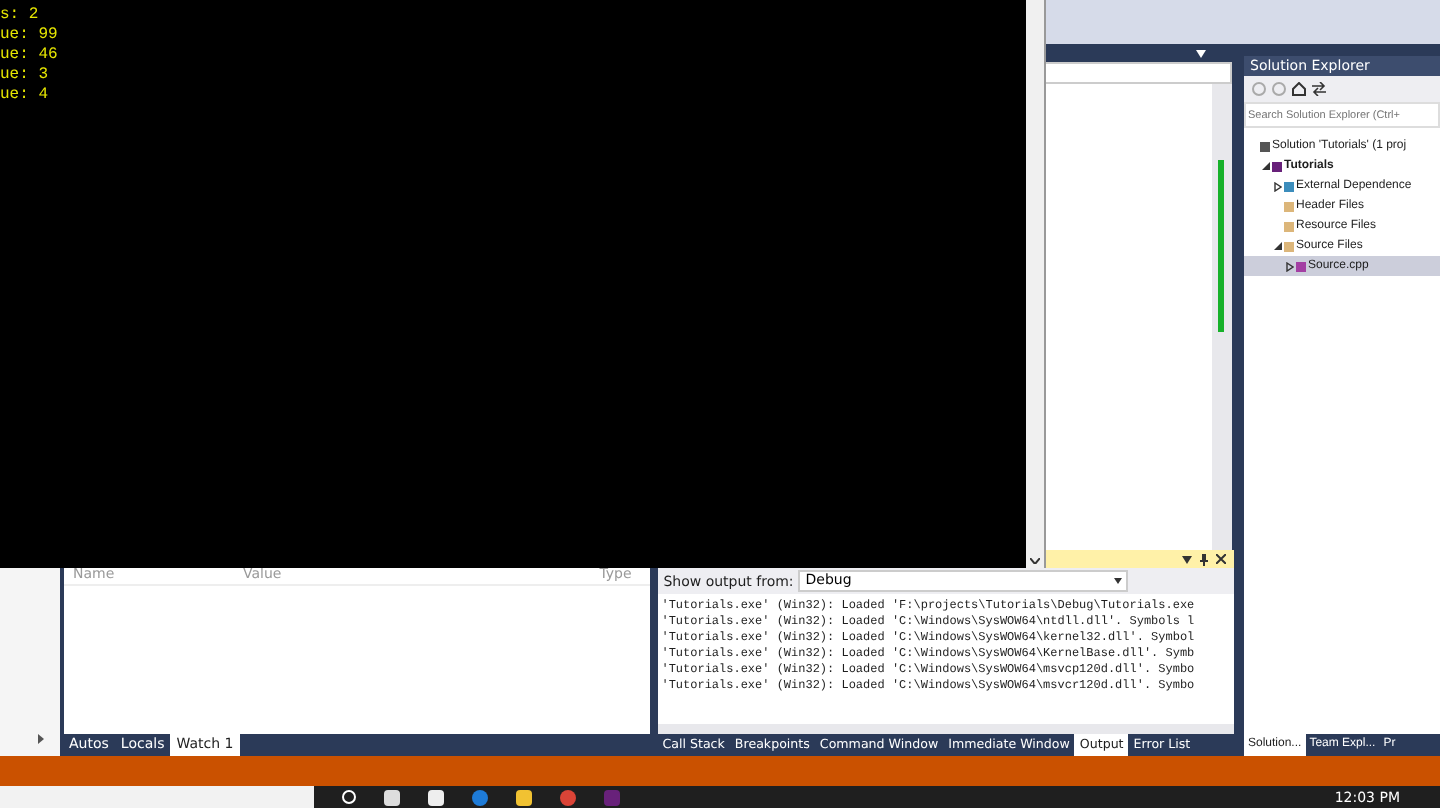 This screenshot has height=808, width=1440. Describe the element at coordinates (568, 797) in the screenshot. I see `circle-icon` at that location.